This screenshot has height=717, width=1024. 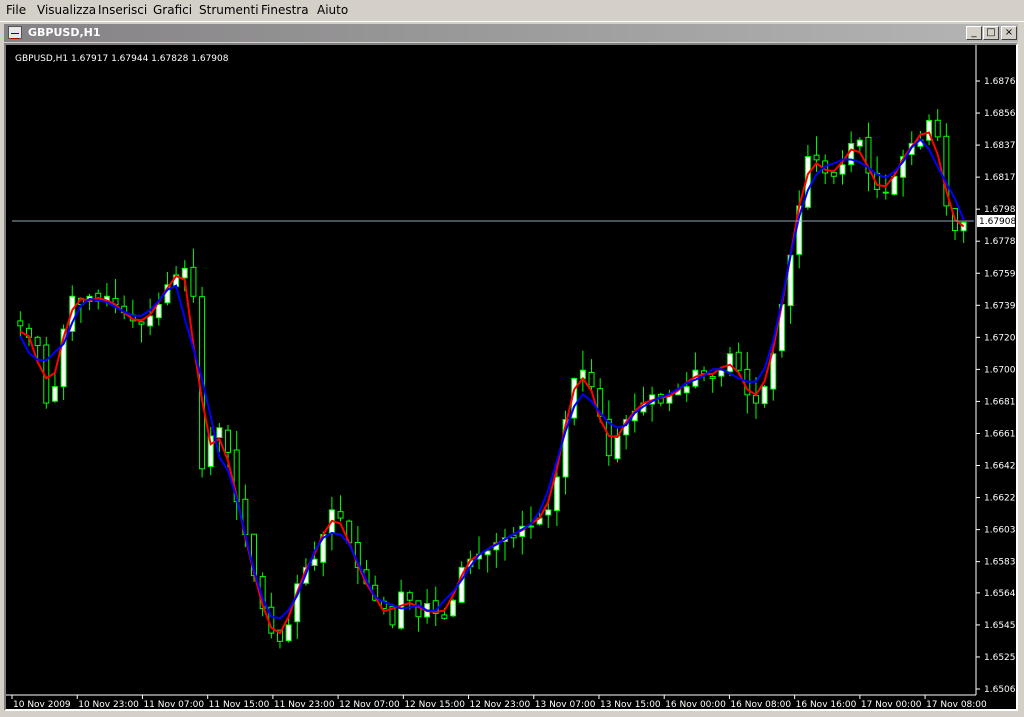 I want to click on time-tick-label: 10 Nov 23:00, so click(x=108, y=704).